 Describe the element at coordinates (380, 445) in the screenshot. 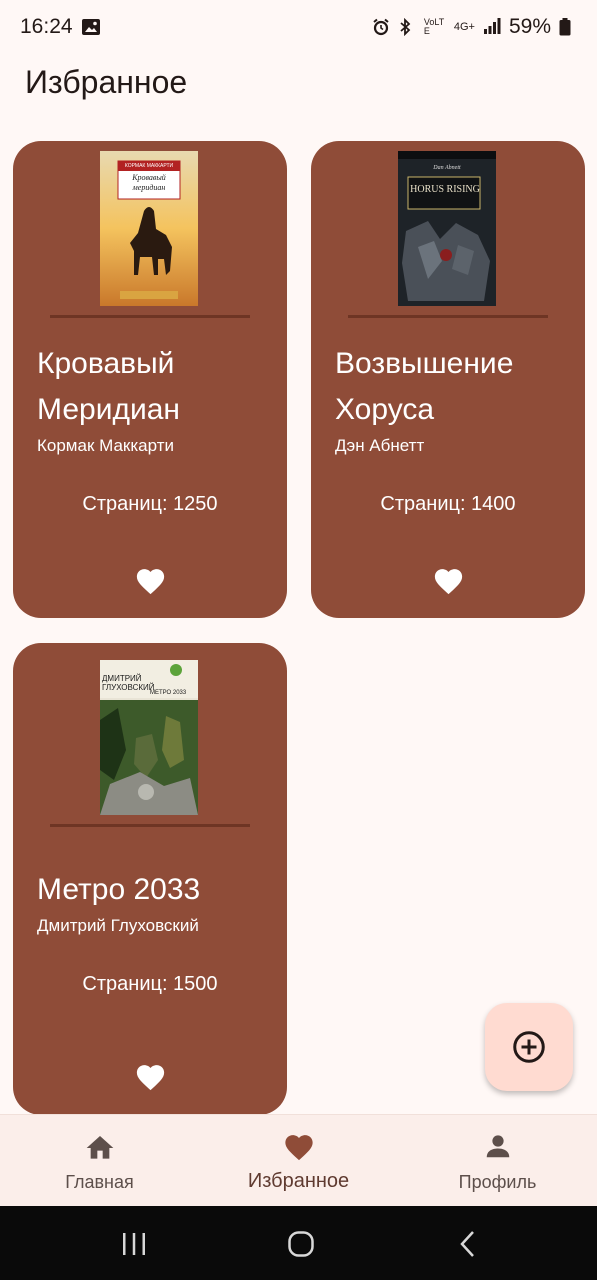

I see `book-author: Дэн Абнетт` at that location.